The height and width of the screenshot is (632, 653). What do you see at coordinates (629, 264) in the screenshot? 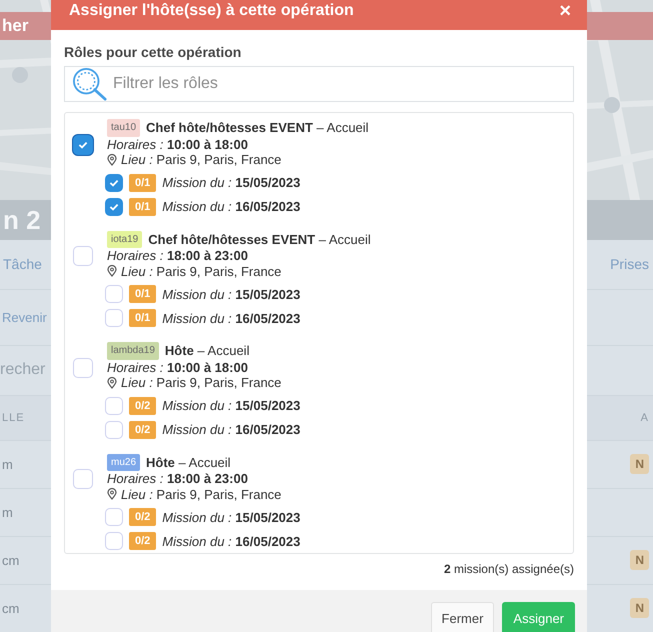
I see `tab: Prises` at bounding box center [629, 264].